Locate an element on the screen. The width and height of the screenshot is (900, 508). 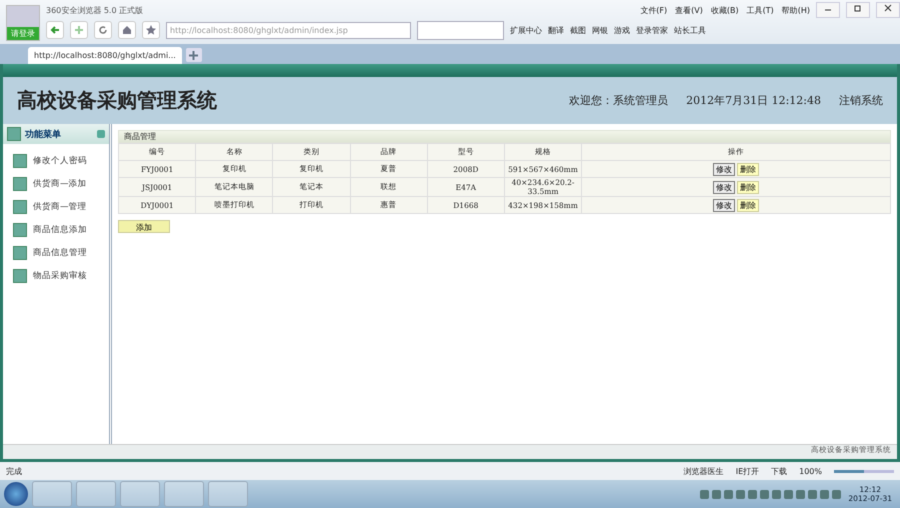
zoom-slider is located at coordinates (864, 471).